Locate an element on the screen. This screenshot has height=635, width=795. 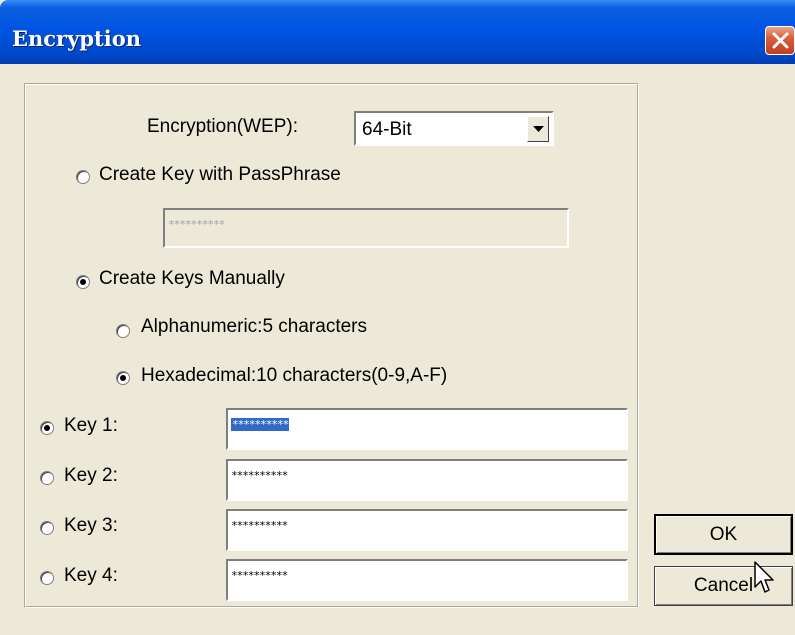
passphrase-value: ********** is located at coordinates (196, 224).